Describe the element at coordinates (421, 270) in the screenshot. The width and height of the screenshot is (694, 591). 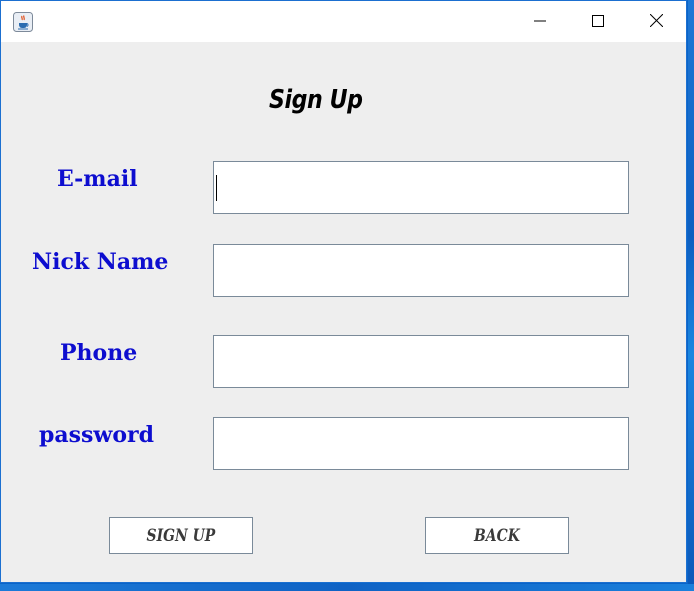
I see `nickname-field` at that location.